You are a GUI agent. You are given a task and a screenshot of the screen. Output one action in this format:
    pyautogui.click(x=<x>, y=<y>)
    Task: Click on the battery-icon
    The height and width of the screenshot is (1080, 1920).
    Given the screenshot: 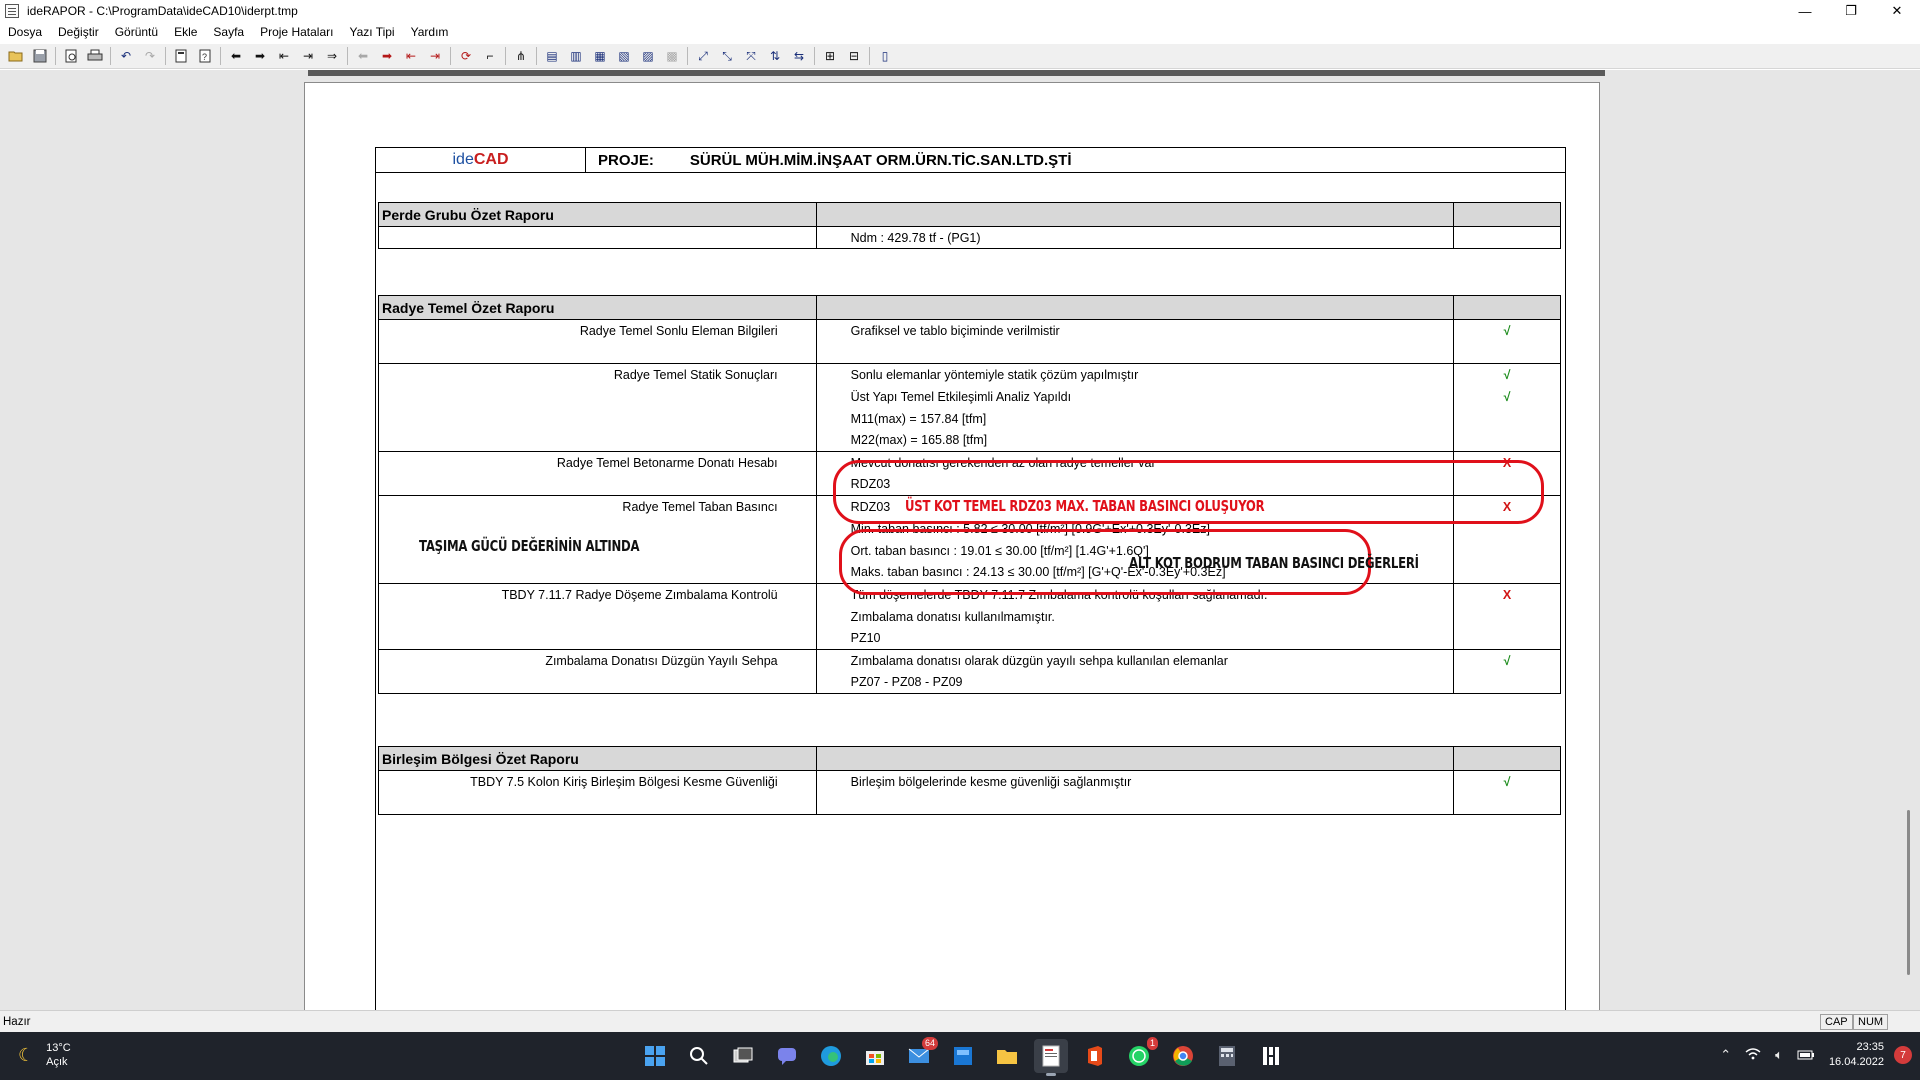 What is the action you would take?
    pyautogui.click(x=1806, y=1055)
    